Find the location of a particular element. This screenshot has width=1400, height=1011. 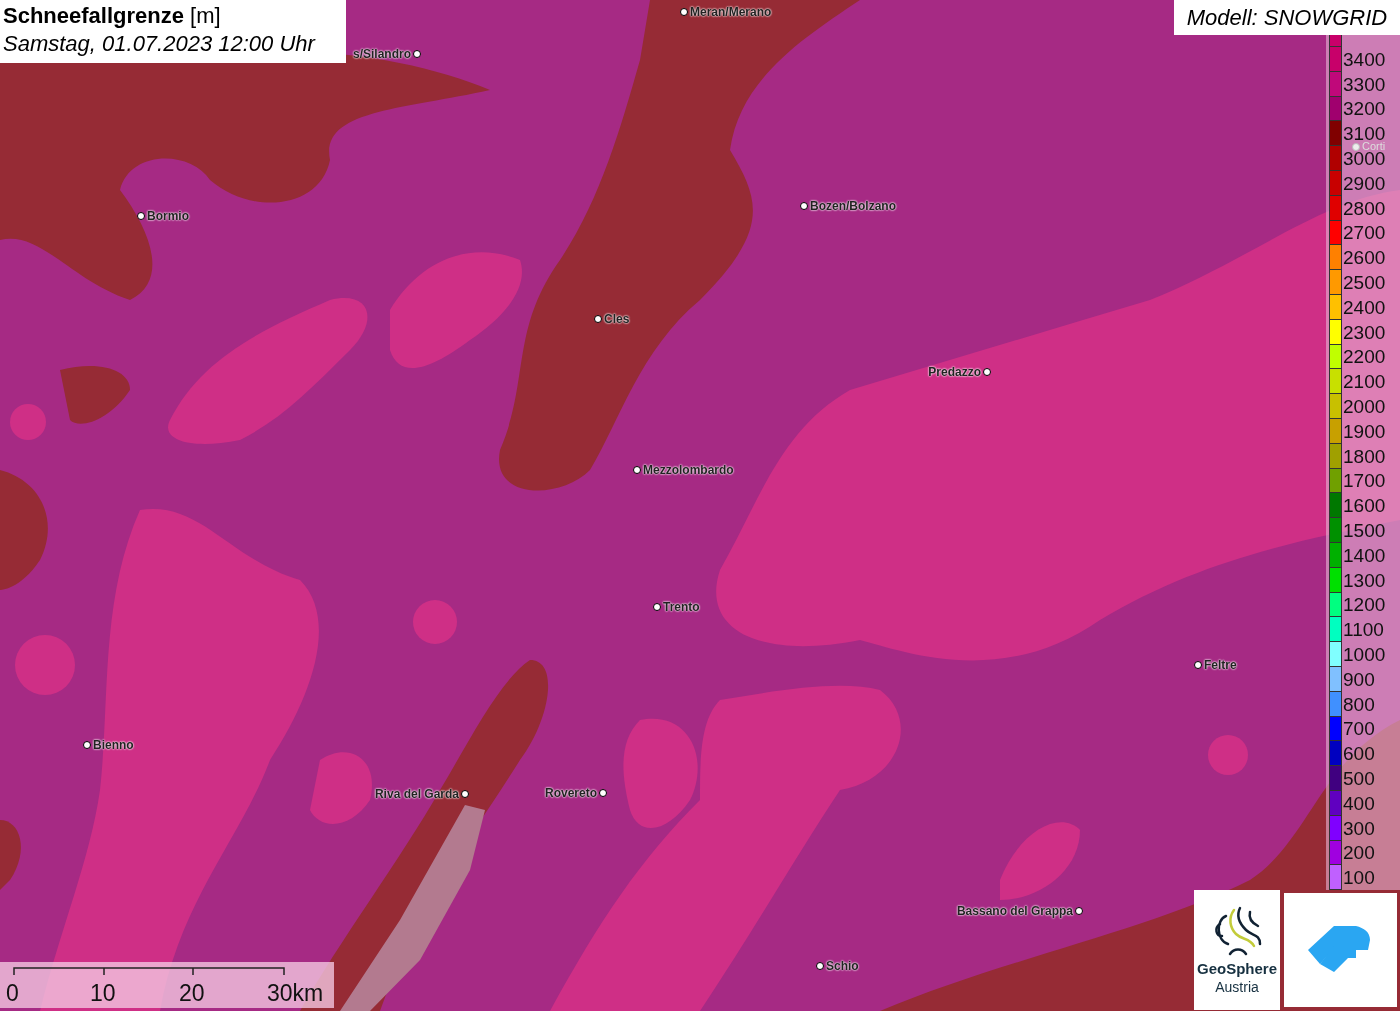

legend-label: 3300 is located at coordinates (1364, 84).